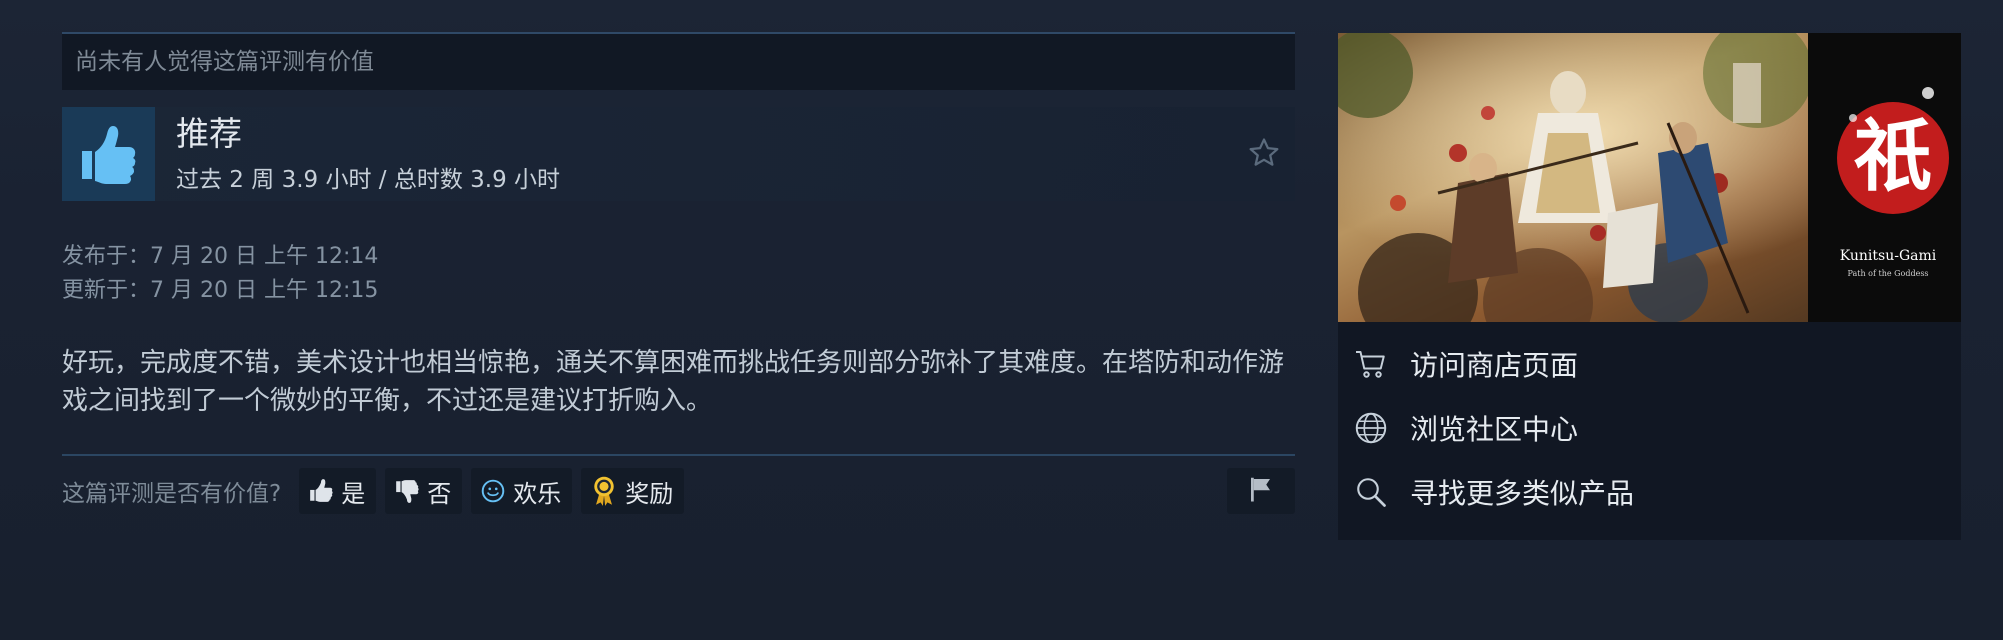 Image resolution: width=2003 pixels, height=640 pixels. Describe the element at coordinates (649, 493) in the screenshot. I see `award-label: 奖励` at that location.